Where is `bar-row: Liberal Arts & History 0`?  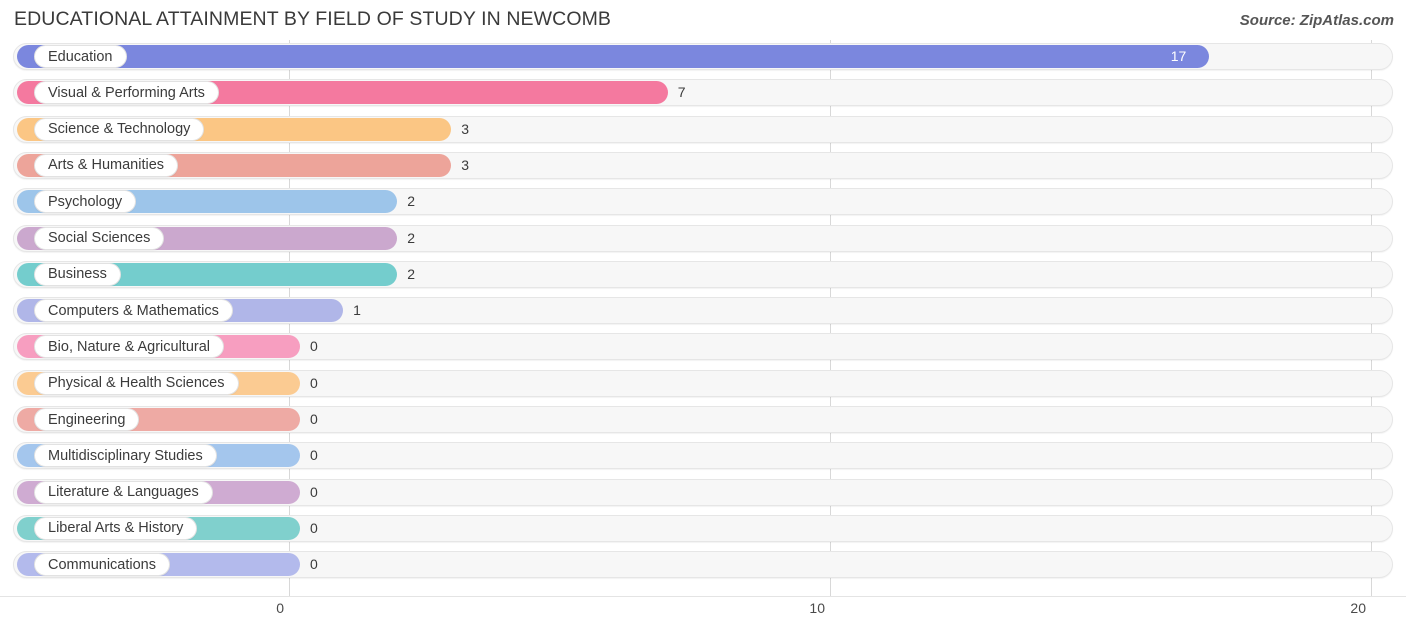
bar-row: Liberal Arts & History 0 is located at coordinates (703, 530).